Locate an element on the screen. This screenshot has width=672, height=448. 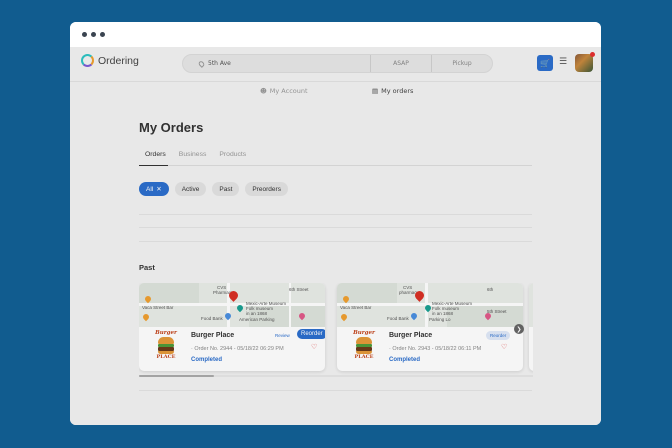
chevron-right-icon: ❯ is located at coordinates (519, 329).